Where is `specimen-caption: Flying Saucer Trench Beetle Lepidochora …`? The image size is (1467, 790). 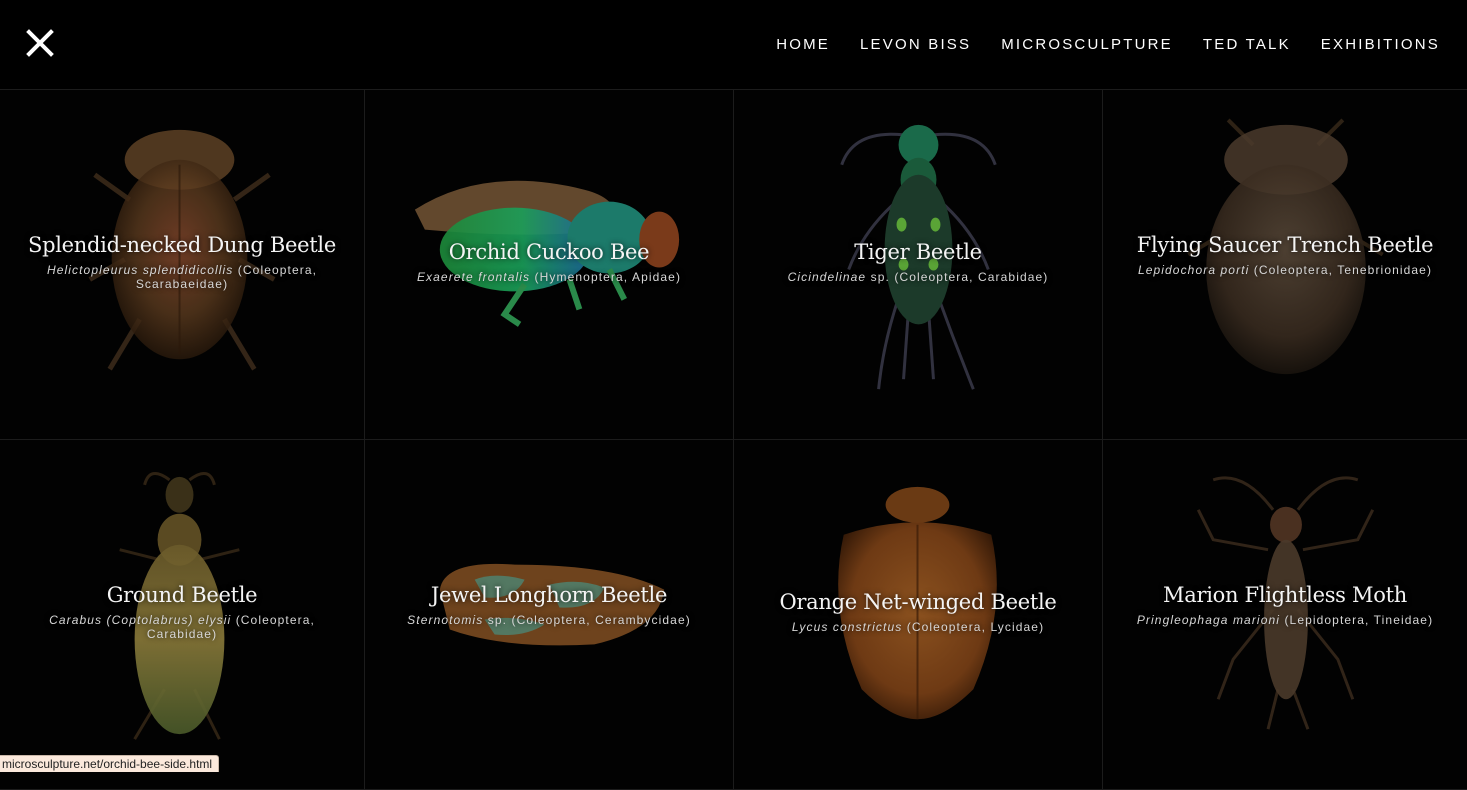 specimen-caption: Flying Saucer Trench Beetle Lepidochora … is located at coordinates (1285, 254).